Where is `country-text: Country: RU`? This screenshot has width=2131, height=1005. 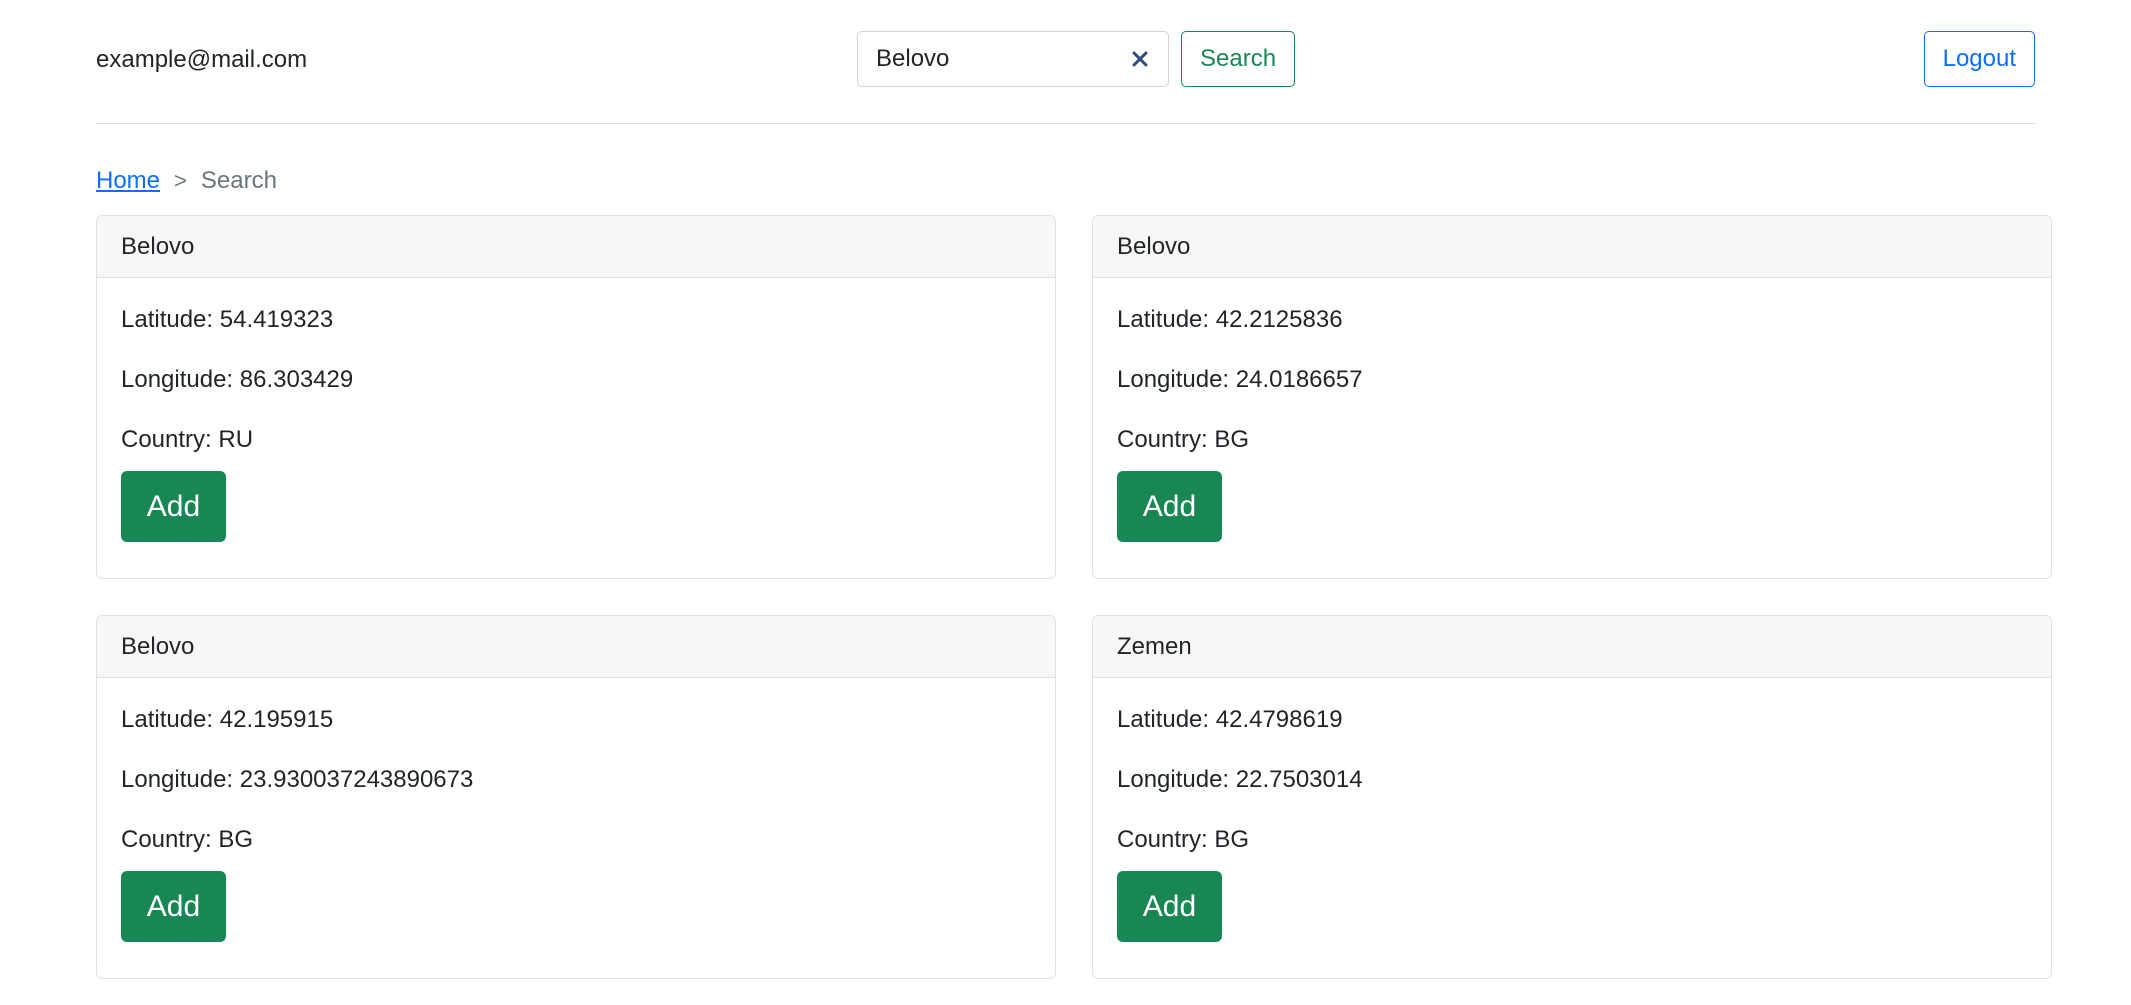 country-text: Country: RU is located at coordinates (187, 439).